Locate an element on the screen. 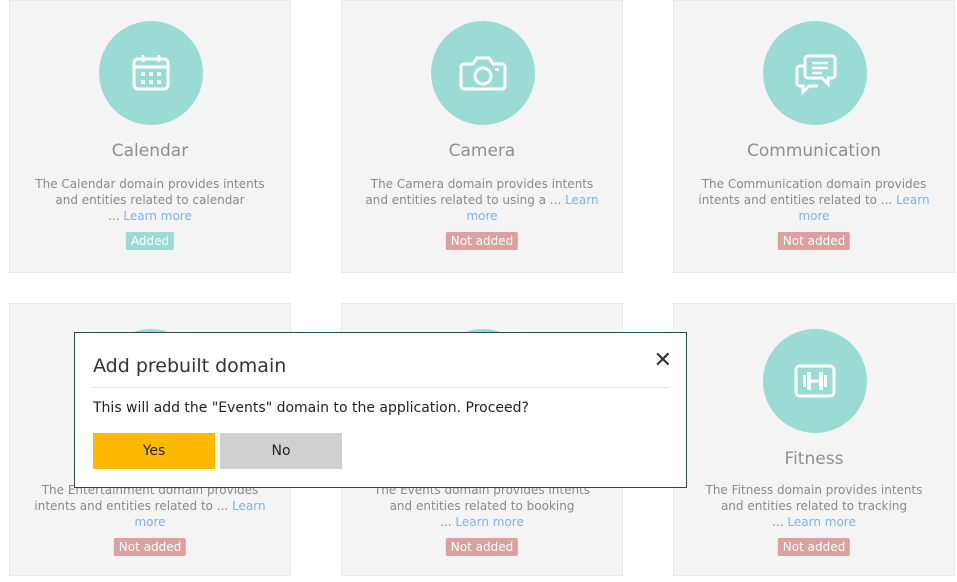 The height and width of the screenshot is (582, 957). camera-icon is located at coordinates (483, 73).